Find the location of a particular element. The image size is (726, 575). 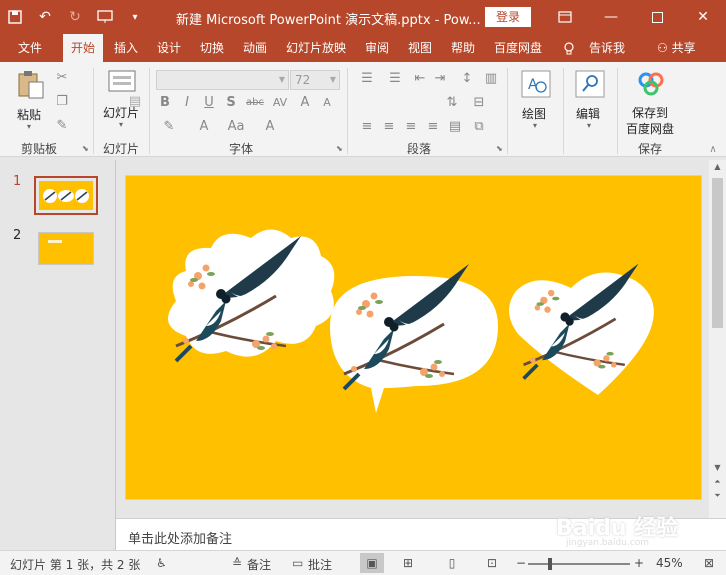

reading-view-icon: ▯ is located at coordinates (452, 563).